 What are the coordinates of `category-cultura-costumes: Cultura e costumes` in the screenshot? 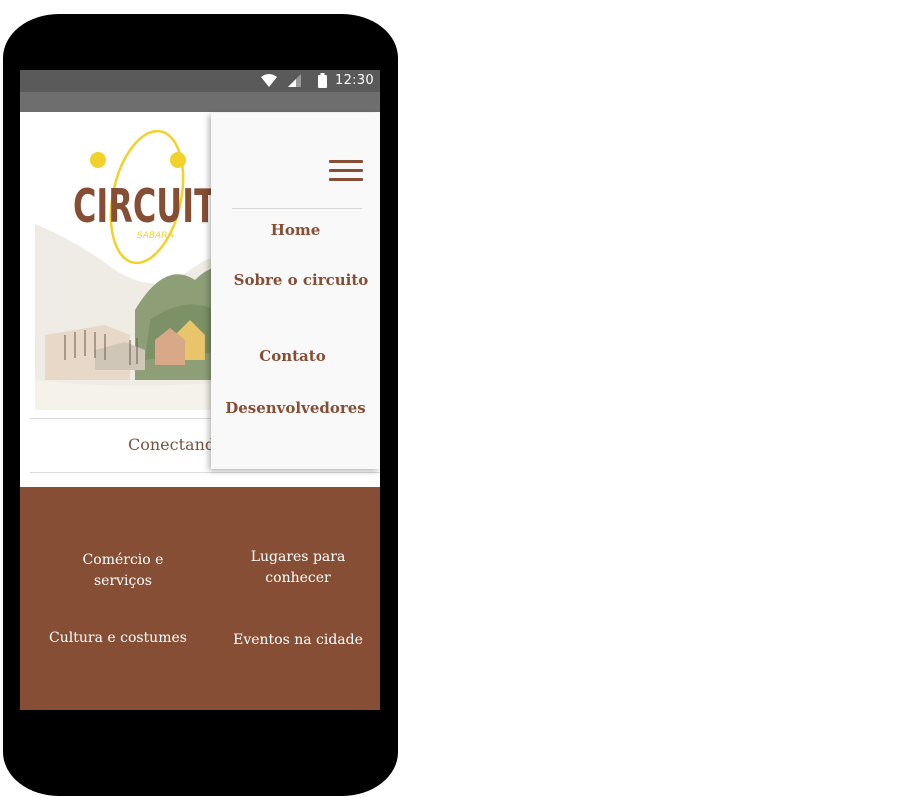 It's located at (118, 638).